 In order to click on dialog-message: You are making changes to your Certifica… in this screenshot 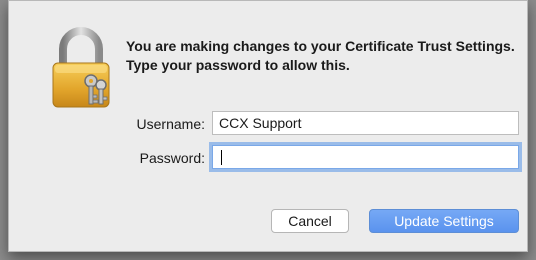, I will do `click(320, 55)`.